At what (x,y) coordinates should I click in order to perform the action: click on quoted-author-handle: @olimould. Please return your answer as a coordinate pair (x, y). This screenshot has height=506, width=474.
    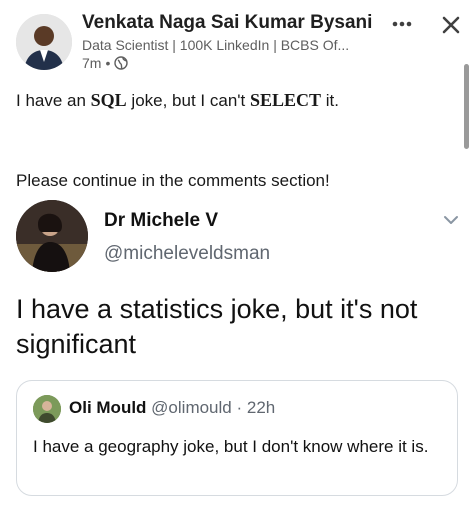
    Looking at the image, I should click on (191, 407).